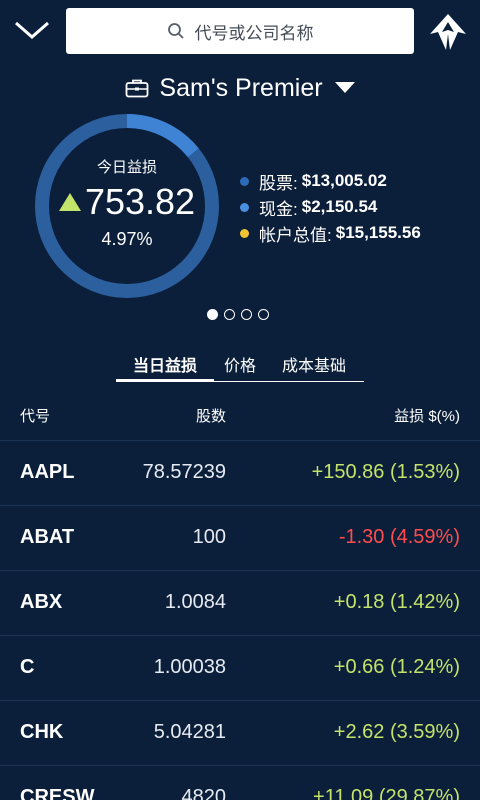  I want to click on search-input: 代号或公司名称, so click(240, 31).